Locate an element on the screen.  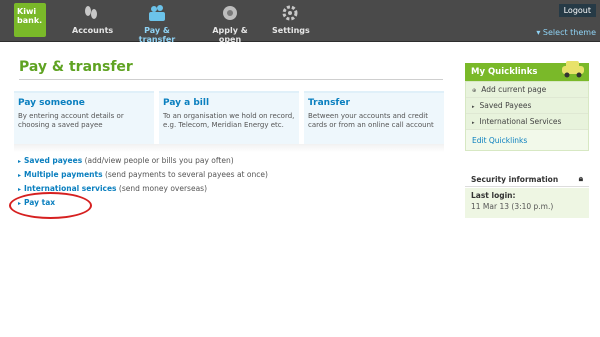
card-title: Transfer is located at coordinates (374, 103).